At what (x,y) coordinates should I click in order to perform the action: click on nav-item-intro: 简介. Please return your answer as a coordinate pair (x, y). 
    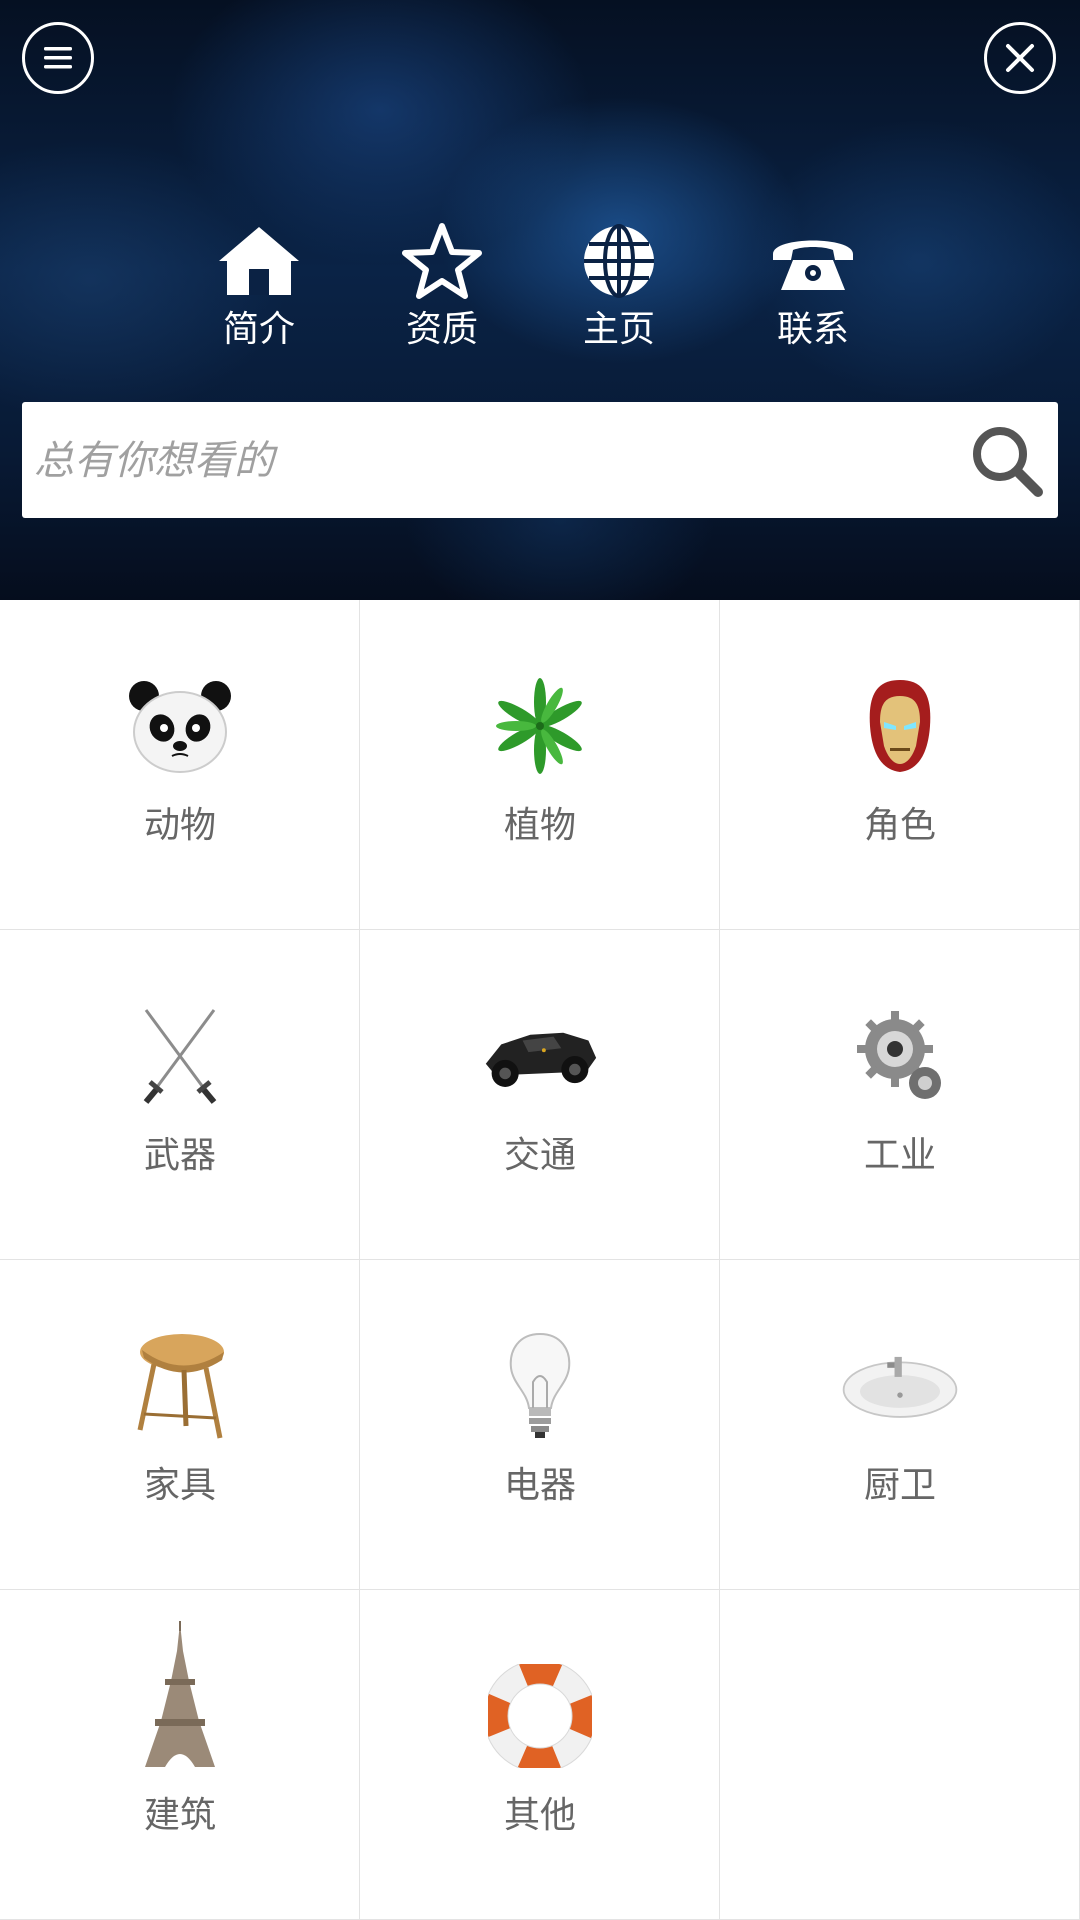
    Looking at the image, I should click on (259, 286).